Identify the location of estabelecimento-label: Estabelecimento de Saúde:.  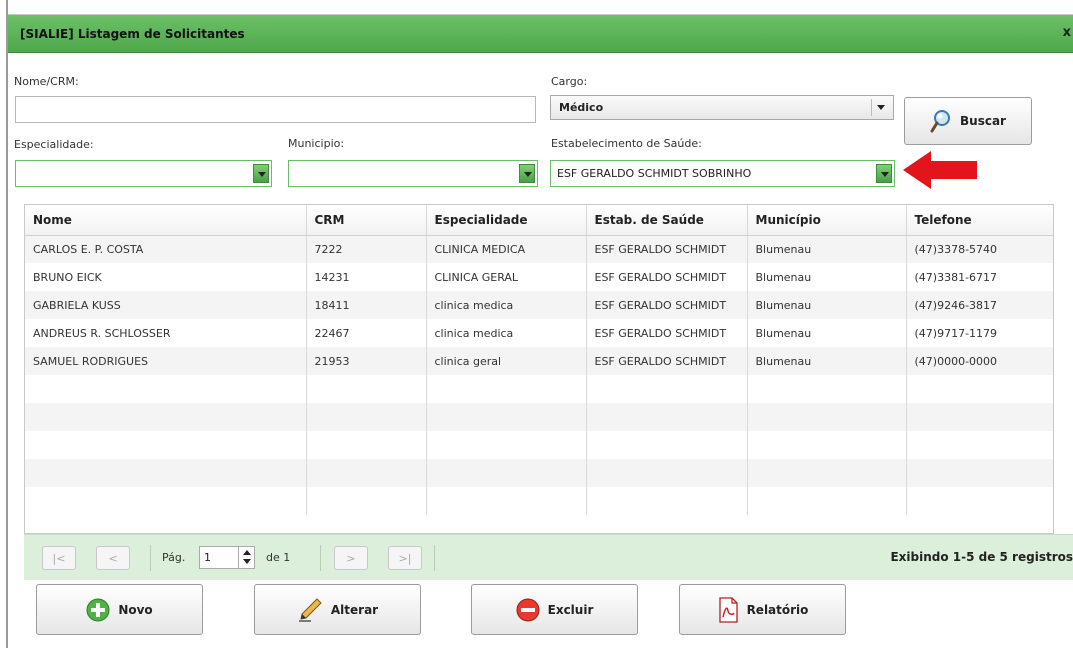
(626, 143).